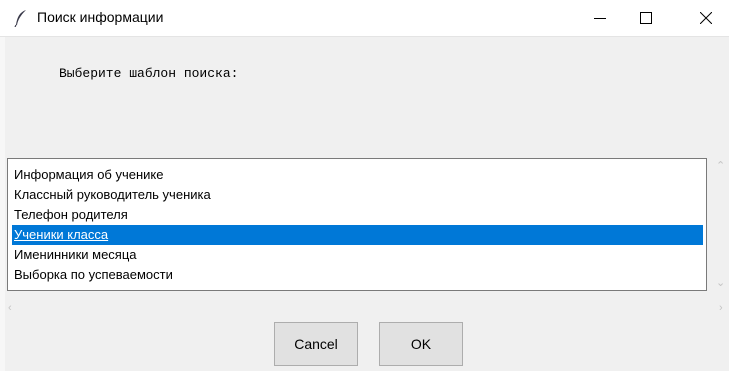 The width and height of the screenshot is (729, 371). What do you see at coordinates (10, 308) in the screenshot?
I see `scroll-left-icon: ‹` at bounding box center [10, 308].